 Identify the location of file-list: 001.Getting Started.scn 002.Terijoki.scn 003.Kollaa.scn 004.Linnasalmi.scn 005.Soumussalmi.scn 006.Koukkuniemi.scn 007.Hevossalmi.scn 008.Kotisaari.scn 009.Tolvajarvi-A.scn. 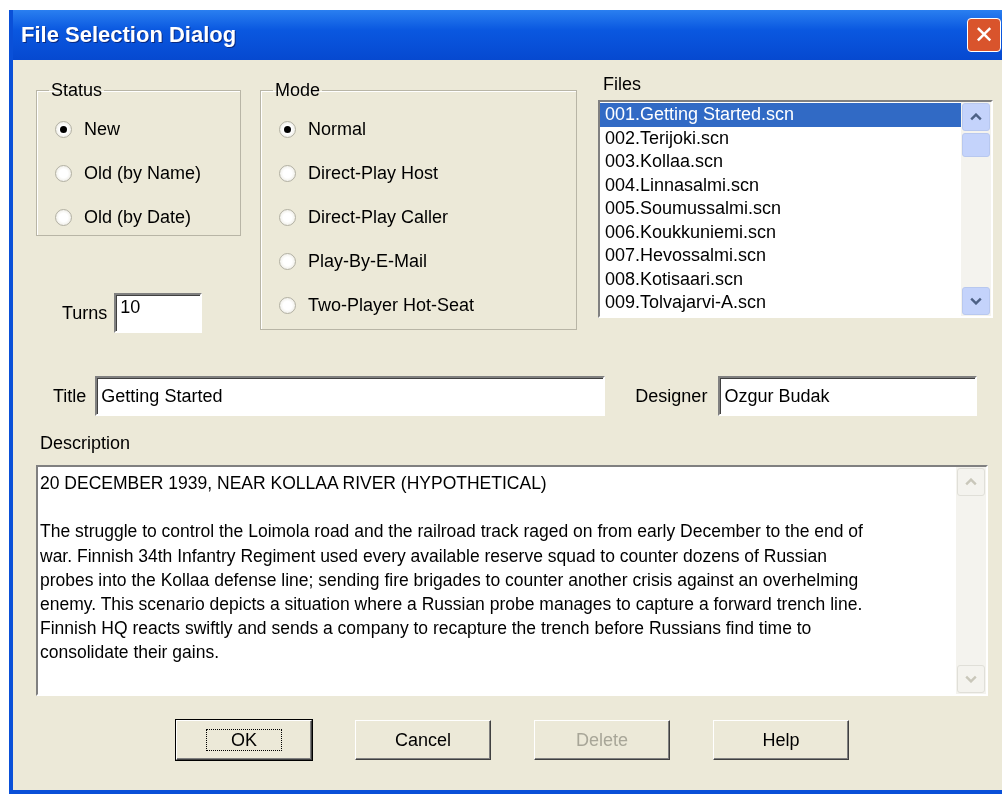
(795, 209).